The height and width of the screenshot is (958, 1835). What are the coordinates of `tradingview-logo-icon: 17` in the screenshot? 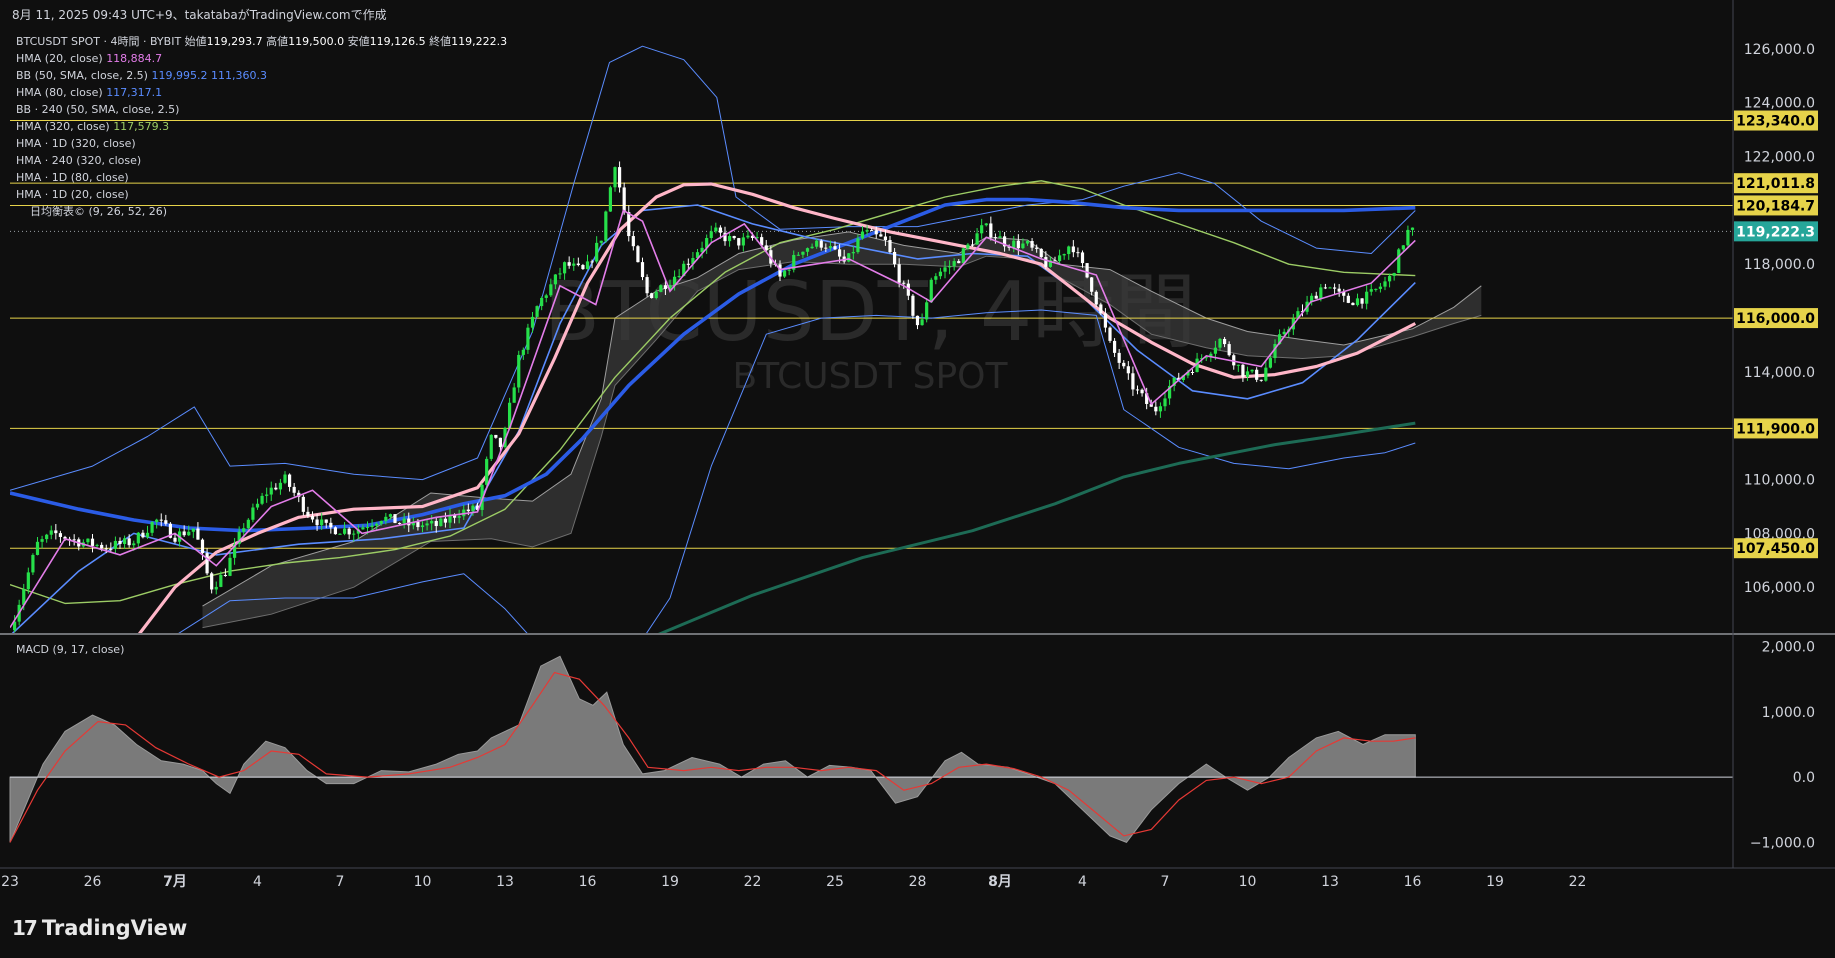 It's located at (25, 928).